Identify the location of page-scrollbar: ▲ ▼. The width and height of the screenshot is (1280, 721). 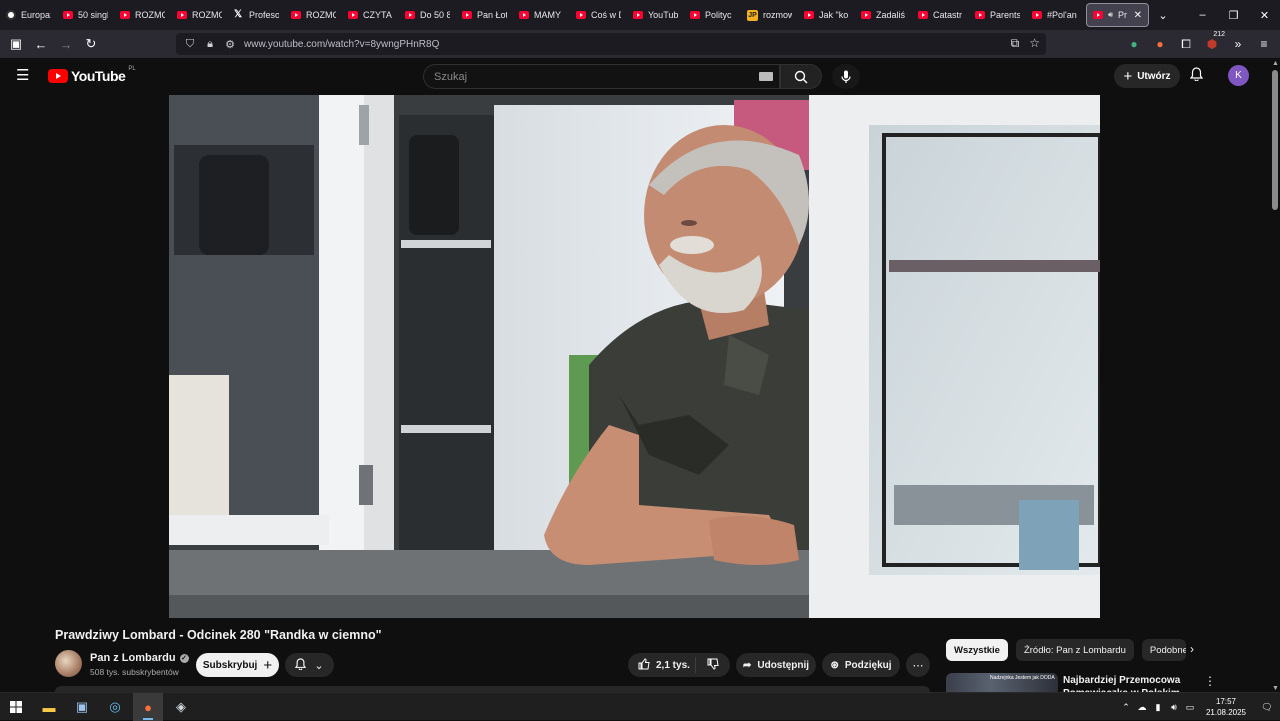
(1275, 375).